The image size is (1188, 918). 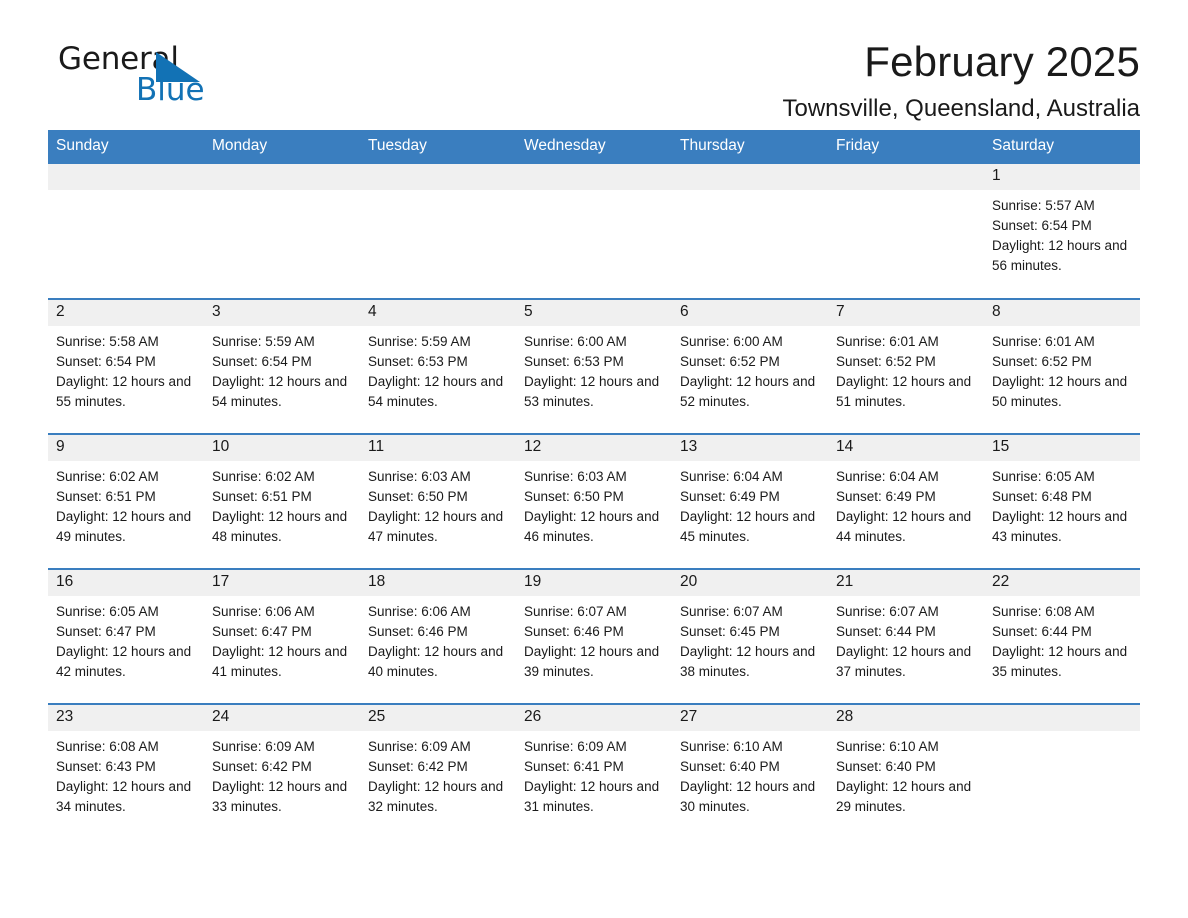 I want to click on sunset-text: Sunset: 6:48 PM, so click(x=1042, y=496).